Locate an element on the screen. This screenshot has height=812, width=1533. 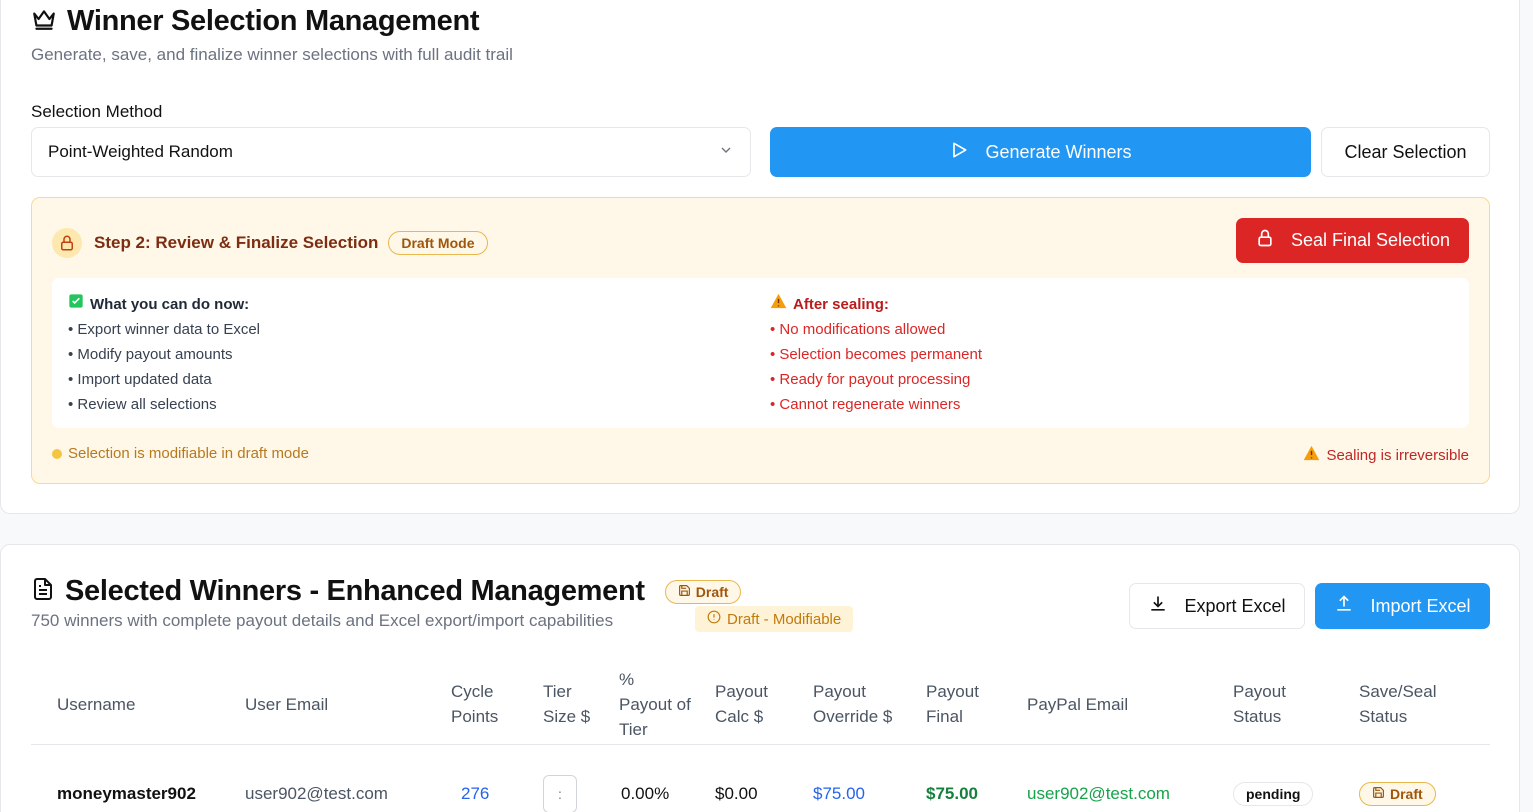
can-do-title: What you can do now: is located at coordinates (170, 304).